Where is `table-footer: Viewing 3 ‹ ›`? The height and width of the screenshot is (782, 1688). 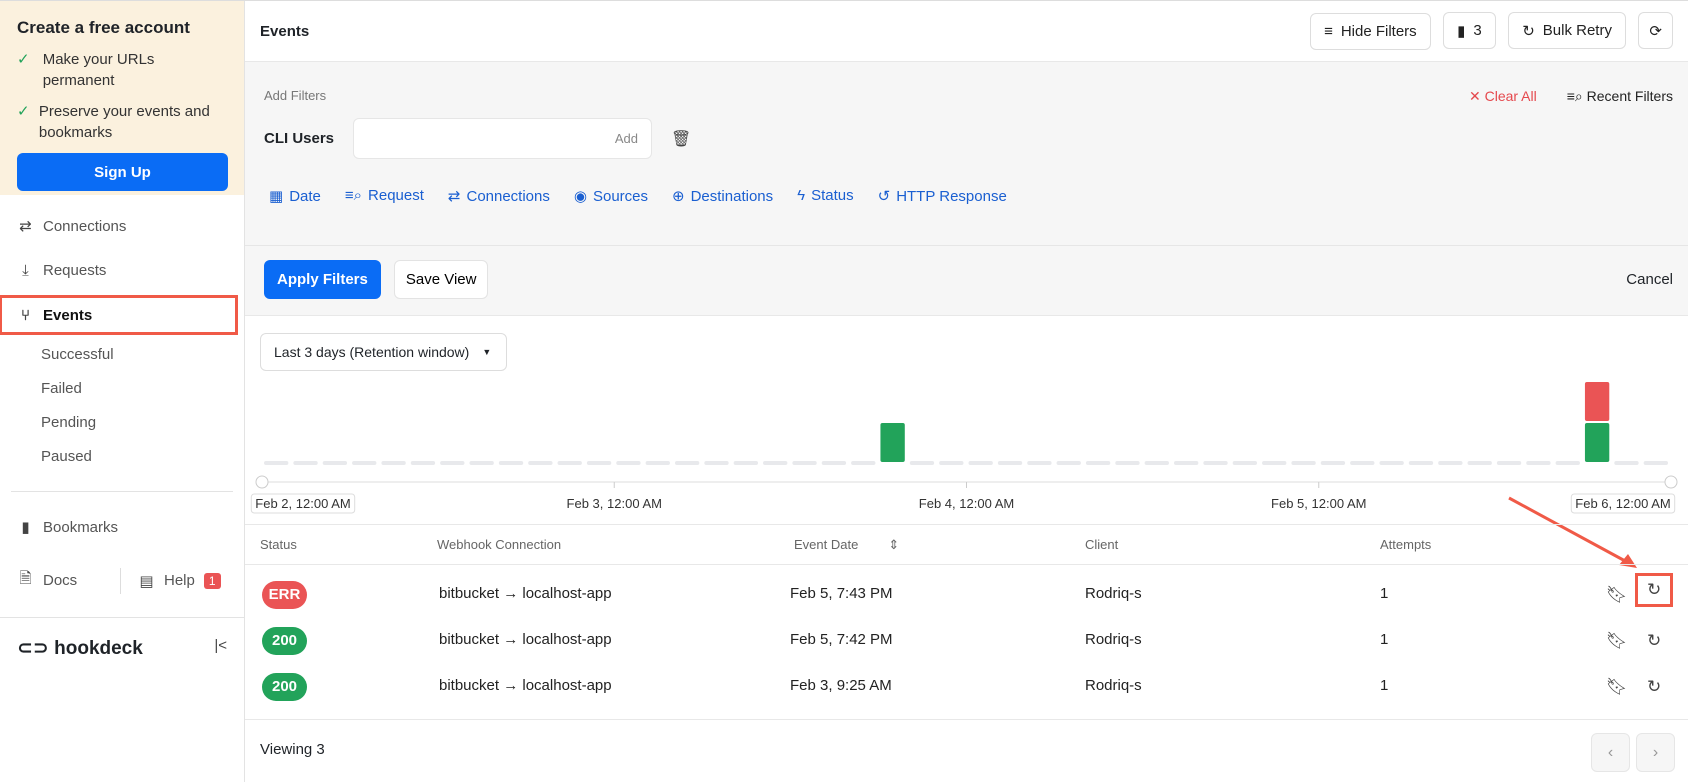
table-footer: Viewing 3 ‹ › is located at coordinates (966, 750).